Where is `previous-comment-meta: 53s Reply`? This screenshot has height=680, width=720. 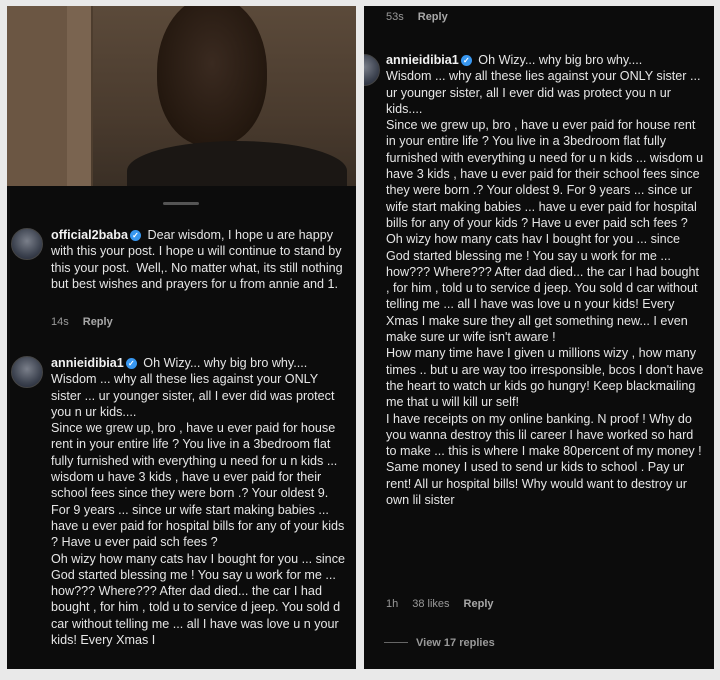 previous-comment-meta: 53s Reply is located at coordinates (424, 17).